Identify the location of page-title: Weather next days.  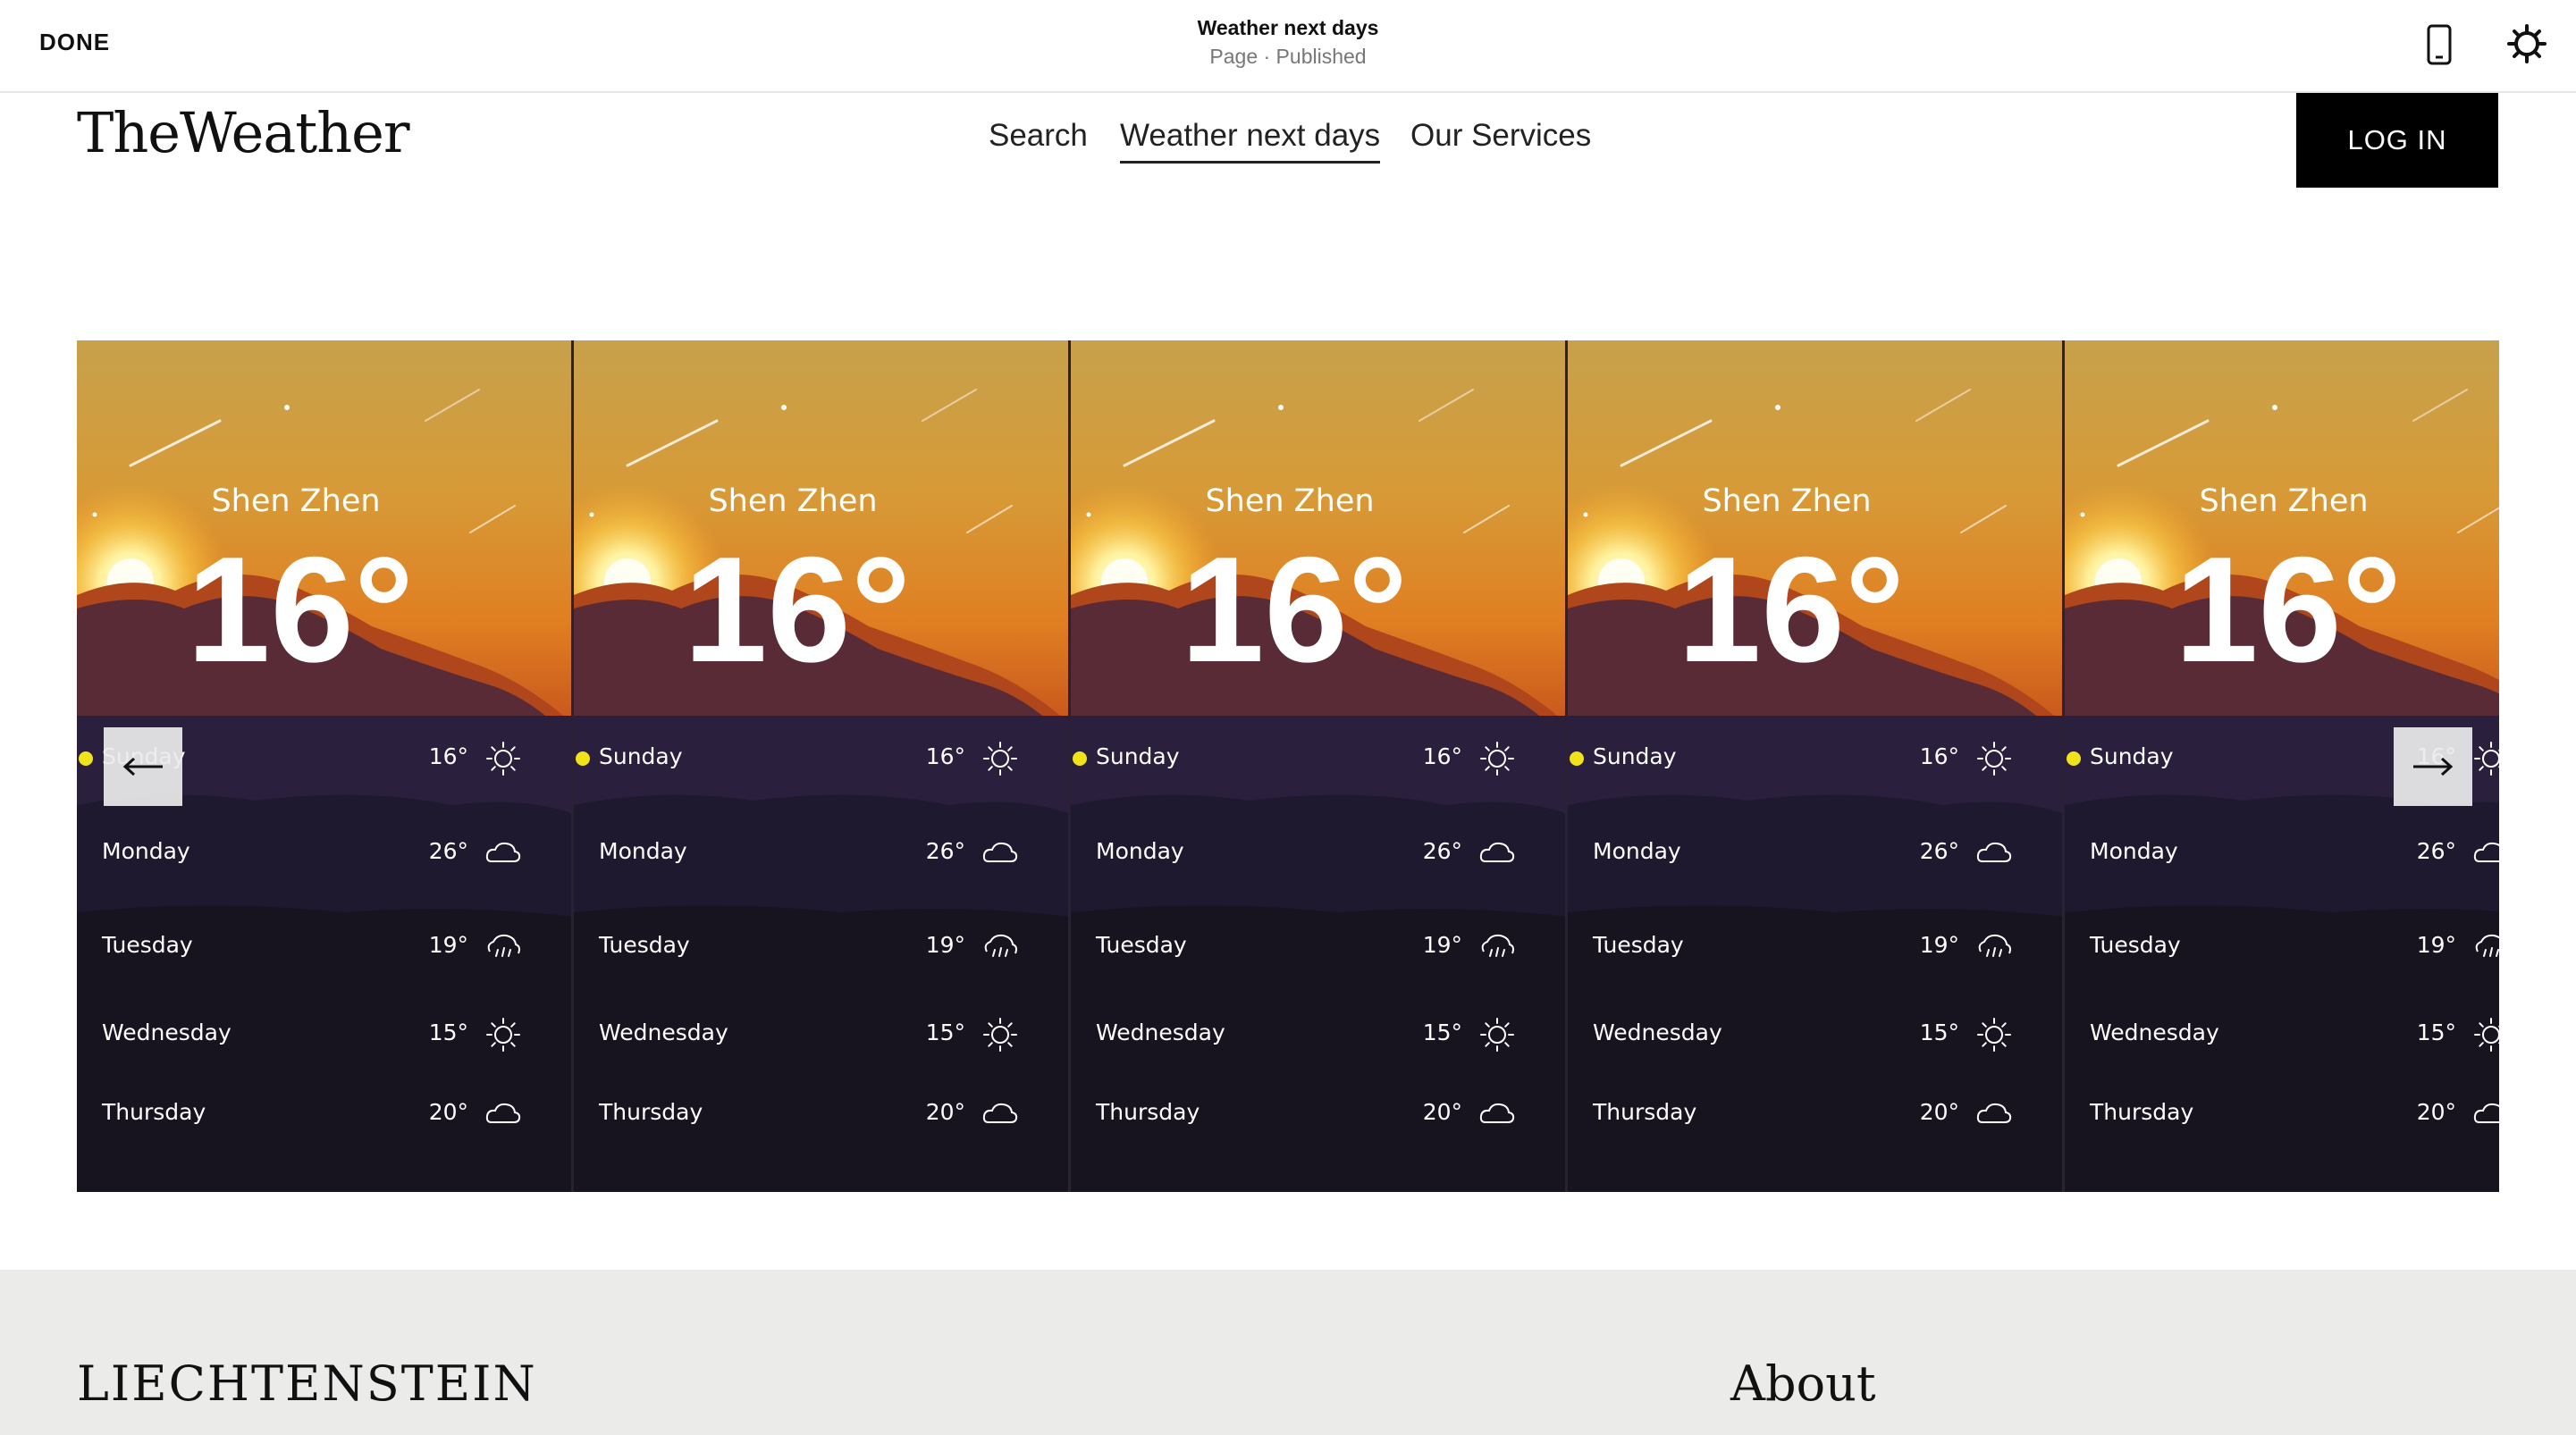
(1288, 28).